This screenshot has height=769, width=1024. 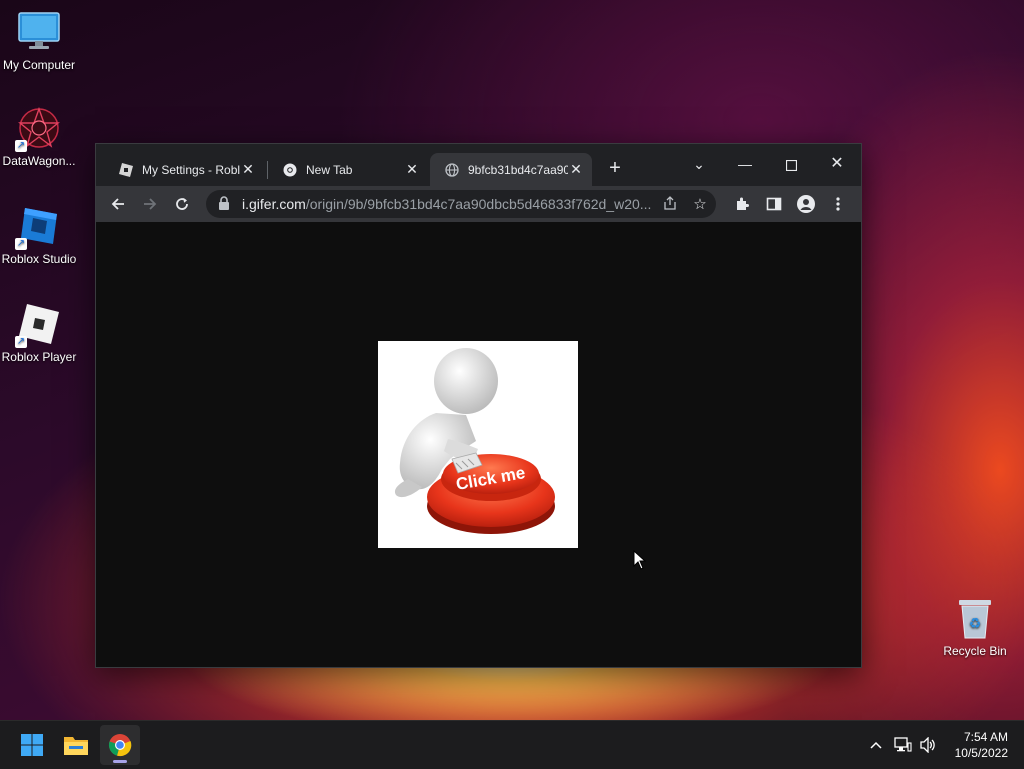 I want to click on chrome-taskbar-button, so click(x=120, y=745).